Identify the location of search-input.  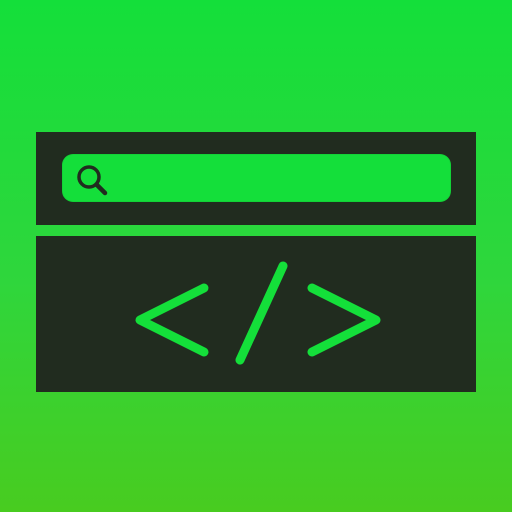
(278, 178).